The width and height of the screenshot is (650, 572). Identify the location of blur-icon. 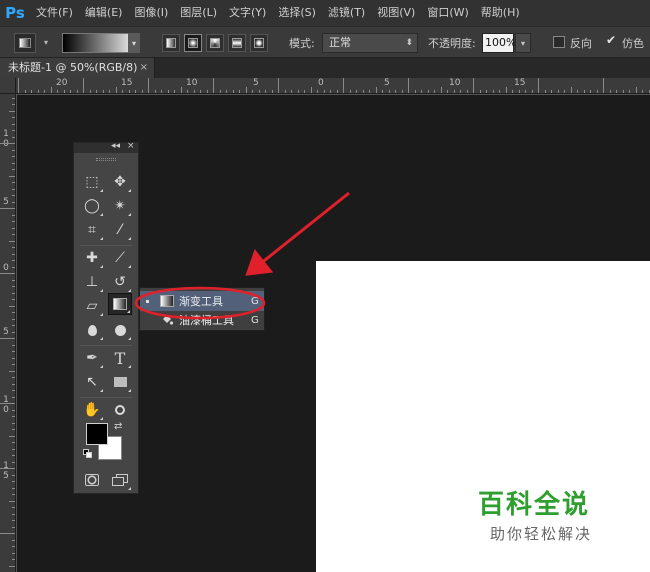
(92, 330).